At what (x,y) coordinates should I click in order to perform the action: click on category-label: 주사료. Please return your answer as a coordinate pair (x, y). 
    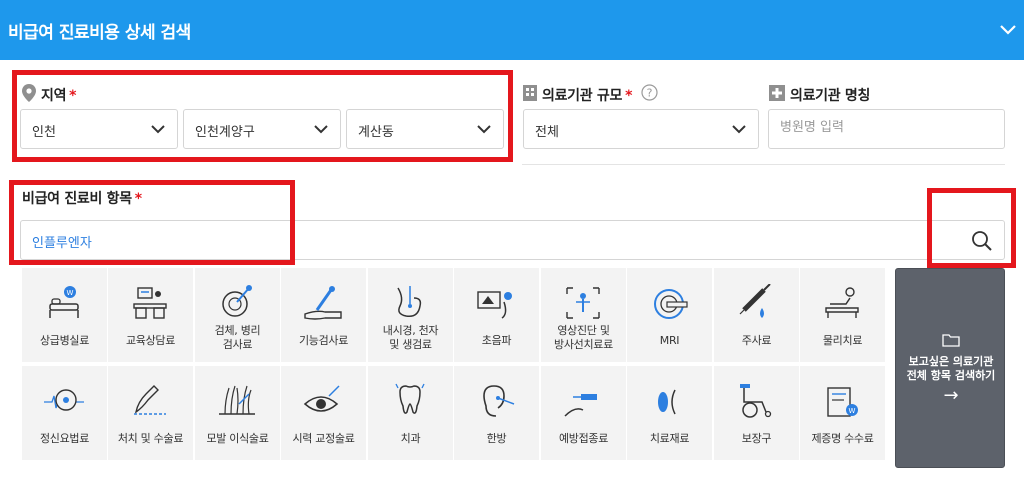
    Looking at the image, I should click on (756, 340).